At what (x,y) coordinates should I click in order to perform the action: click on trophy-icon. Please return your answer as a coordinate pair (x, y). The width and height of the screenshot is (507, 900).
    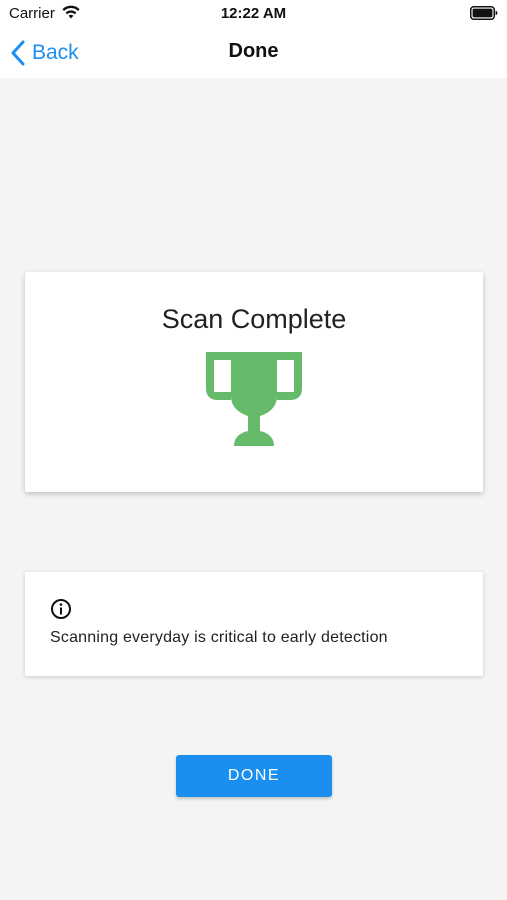
    Looking at the image, I should click on (254, 399).